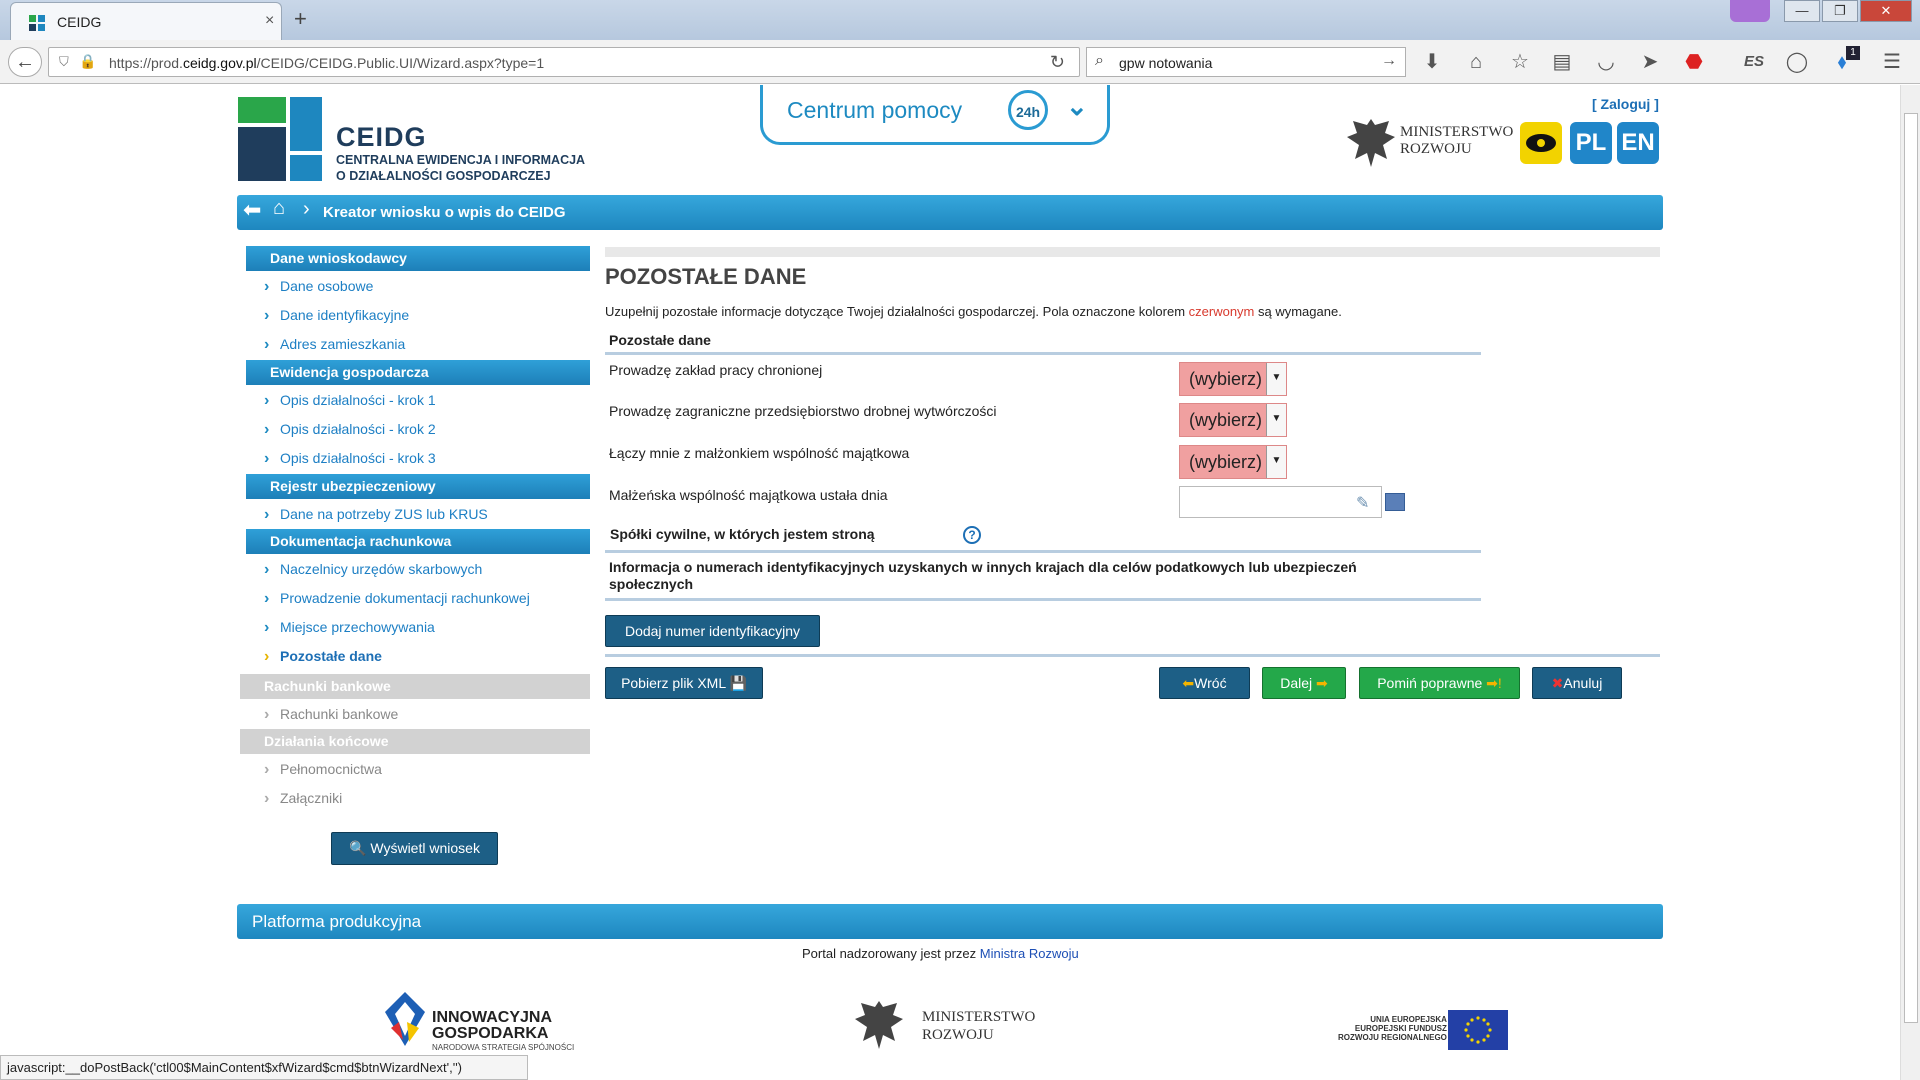  Describe the element at coordinates (1389, 61) in the screenshot. I see `search-go-icon: →` at that location.